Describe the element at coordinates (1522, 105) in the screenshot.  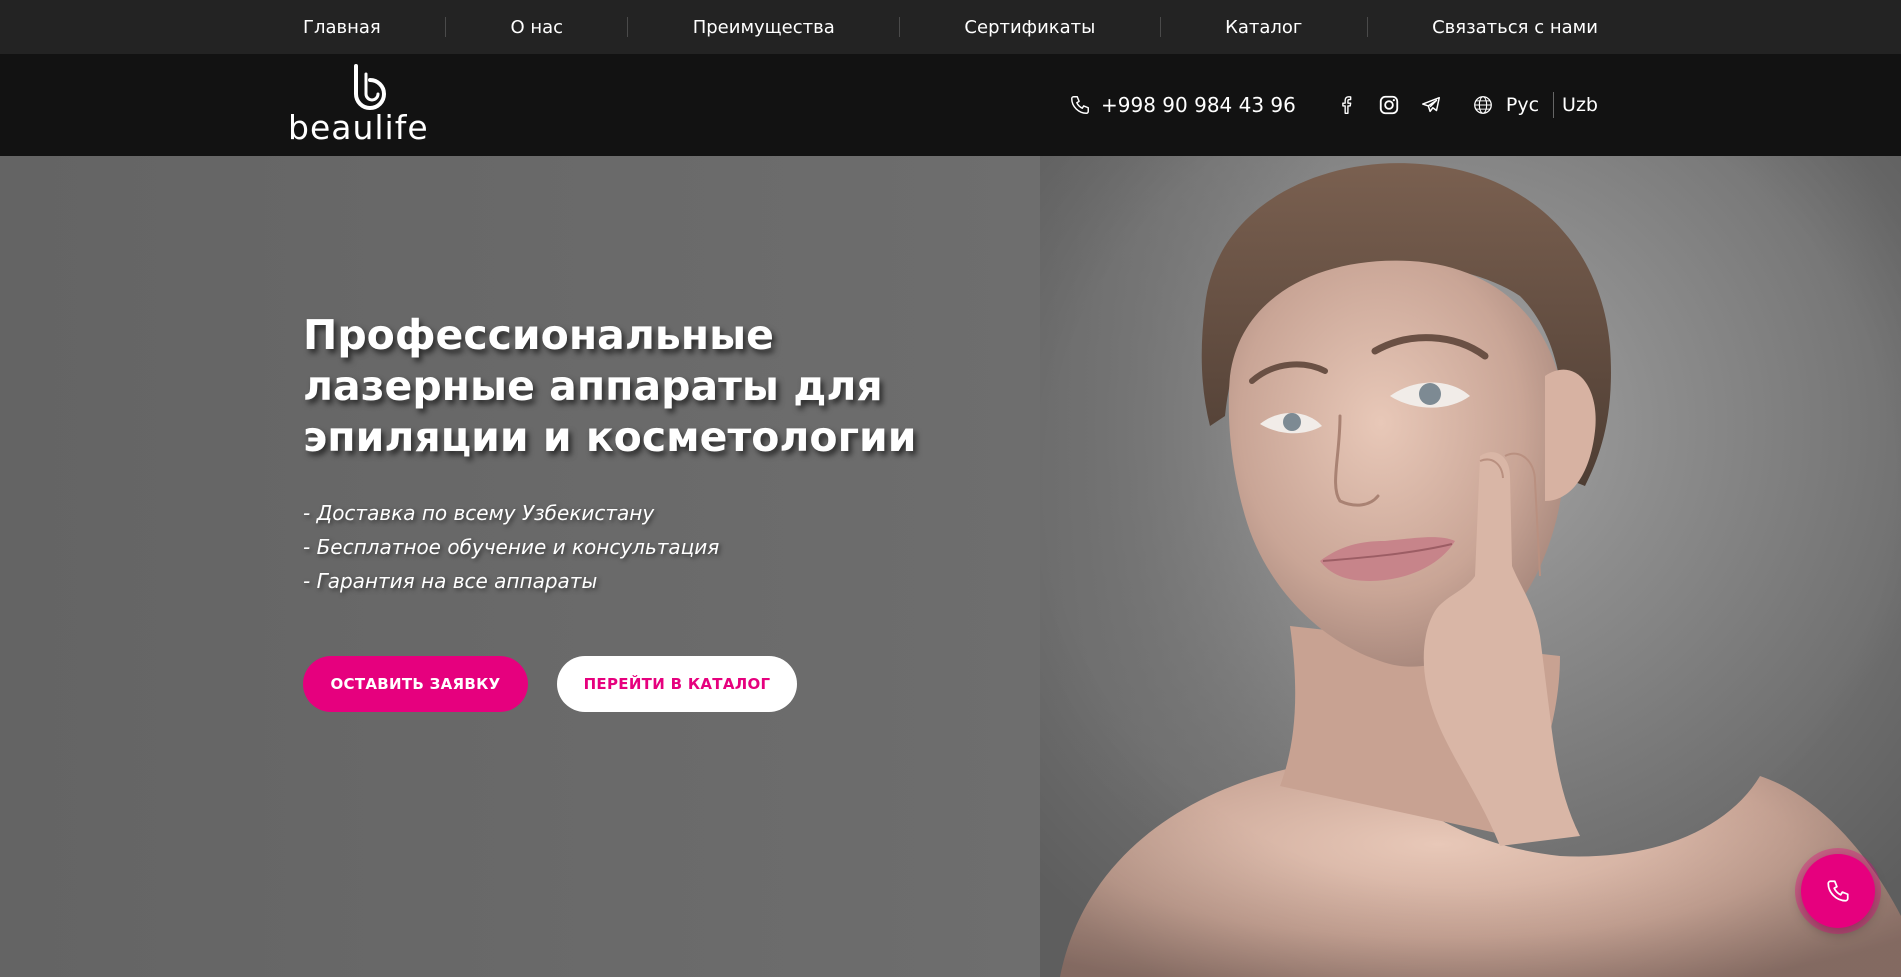
I see `language-option-ru: Рус` at that location.